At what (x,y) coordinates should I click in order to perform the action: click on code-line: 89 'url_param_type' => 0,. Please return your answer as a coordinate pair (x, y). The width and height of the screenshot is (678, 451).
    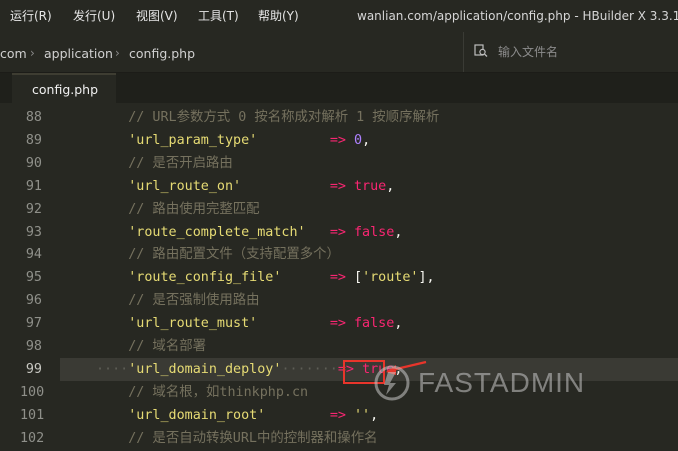
    Looking at the image, I should click on (339, 140).